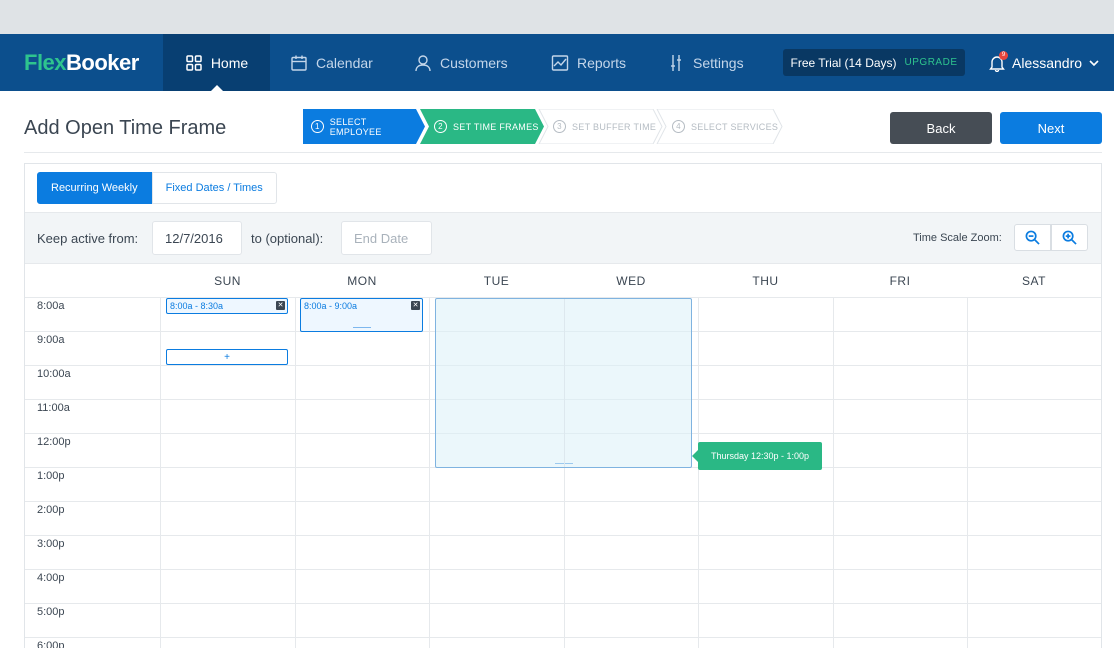  What do you see at coordinates (931, 62) in the screenshot?
I see `upgrade-link: UPGRADE` at bounding box center [931, 62].